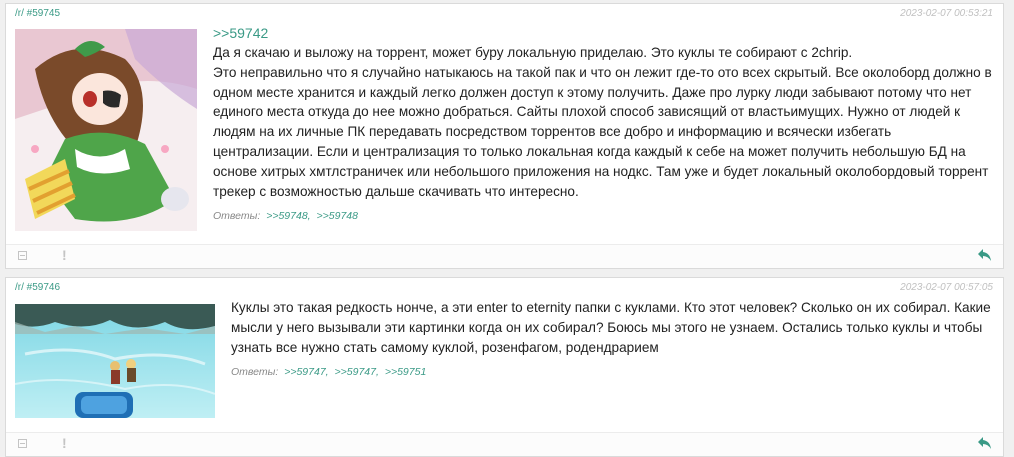  Describe the element at coordinates (613, 373) in the screenshot. I see `replies-section: Ответы: >>59747, >>59747, >>59751` at that location.